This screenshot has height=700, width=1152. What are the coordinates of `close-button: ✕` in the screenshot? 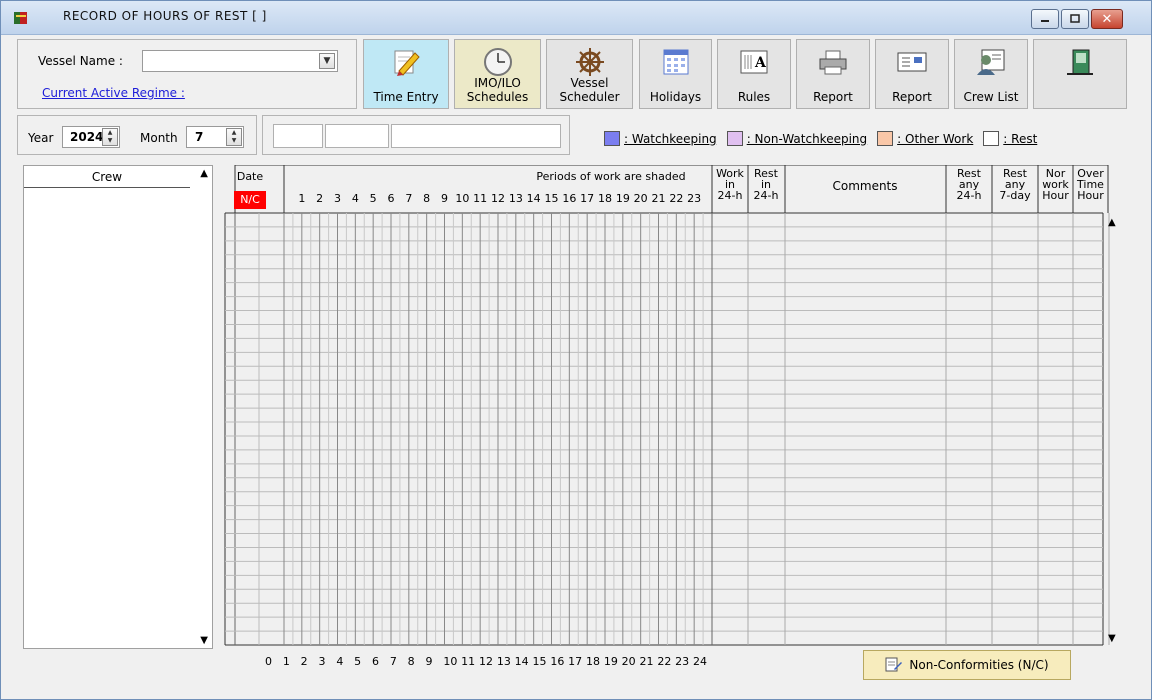 It's located at (1107, 19).